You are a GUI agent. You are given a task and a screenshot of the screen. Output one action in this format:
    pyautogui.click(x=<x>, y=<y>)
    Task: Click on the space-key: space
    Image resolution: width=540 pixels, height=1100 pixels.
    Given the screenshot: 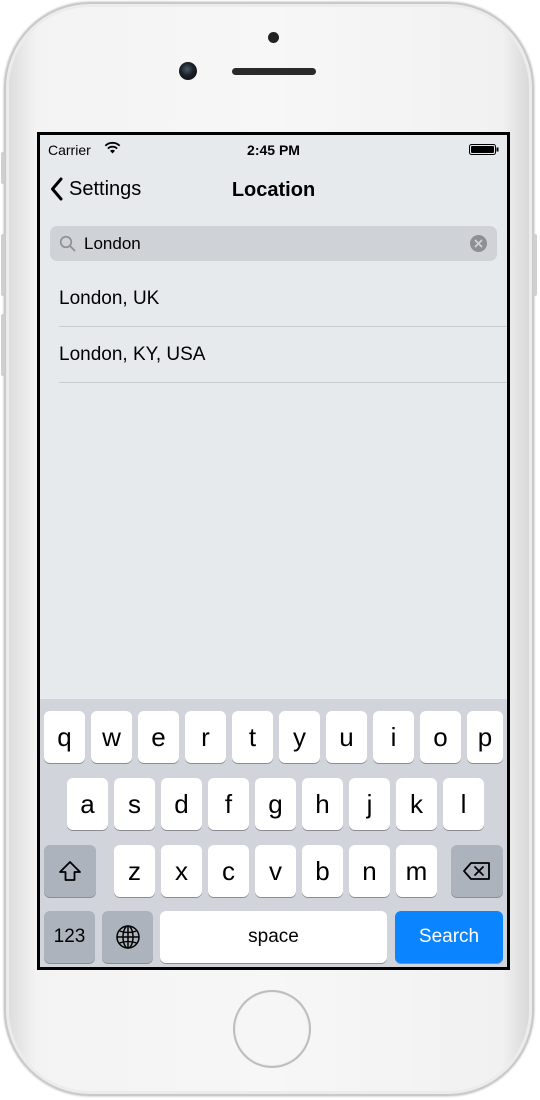 What is the action you would take?
    pyautogui.click(x=273, y=937)
    